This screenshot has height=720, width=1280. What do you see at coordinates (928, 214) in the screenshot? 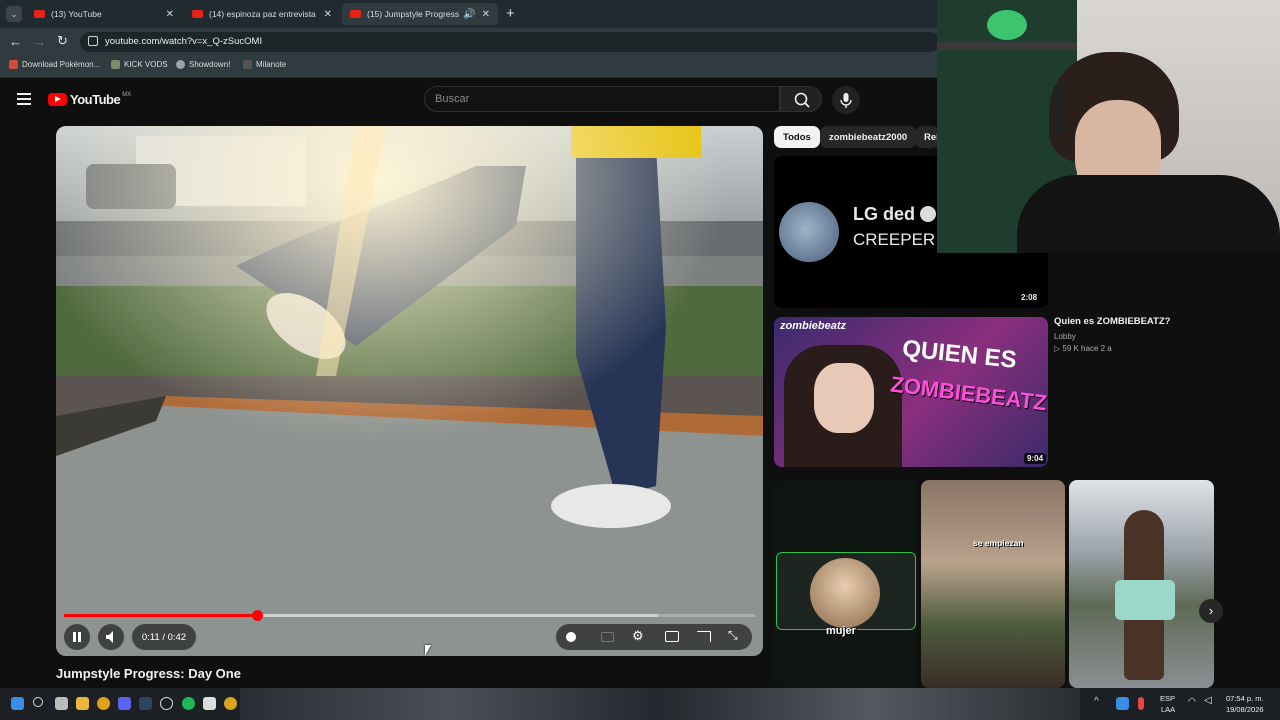
I see `verified-icon` at bounding box center [928, 214].